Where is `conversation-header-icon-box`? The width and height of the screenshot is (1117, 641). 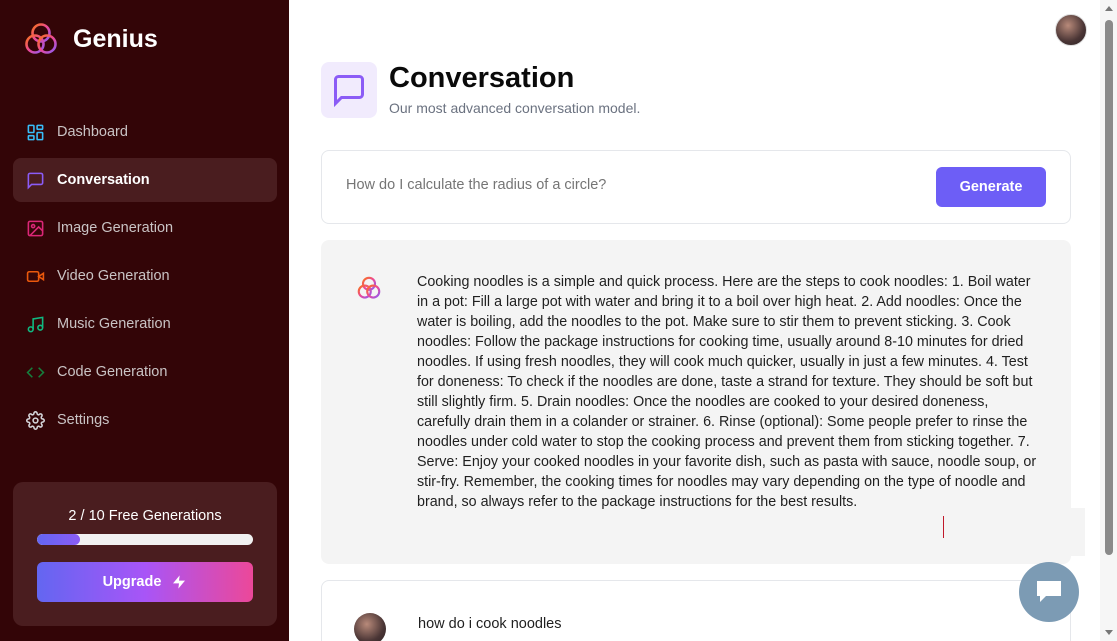 conversation-header-icon-box is located at coordinates (349, 90).